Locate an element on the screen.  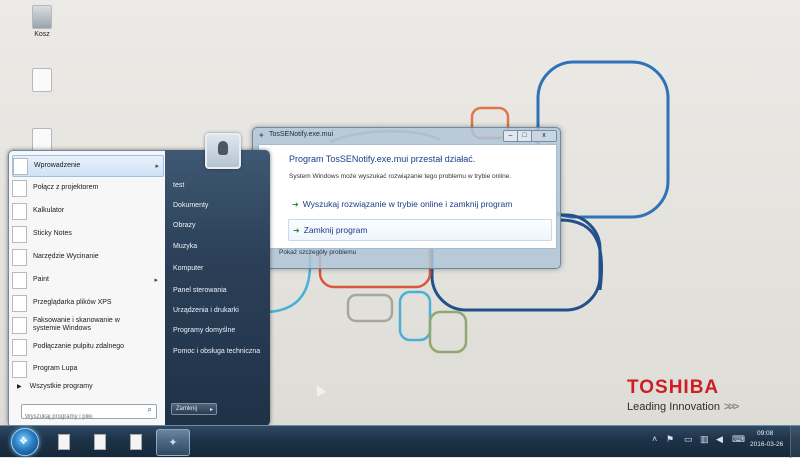
program-item: Kalkulator is located at coordinates (87, 211).